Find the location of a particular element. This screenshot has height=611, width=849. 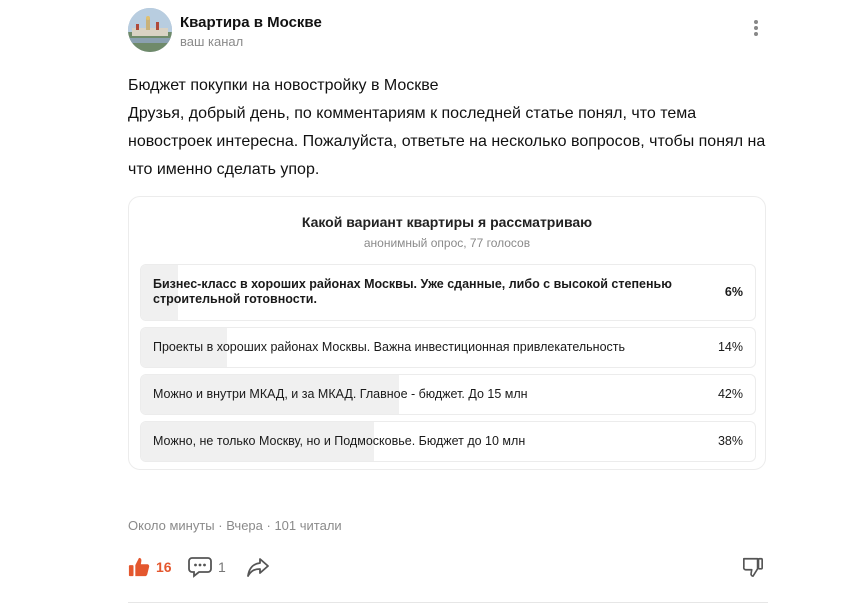

channel-avatar is located at coordinates (150, 30).